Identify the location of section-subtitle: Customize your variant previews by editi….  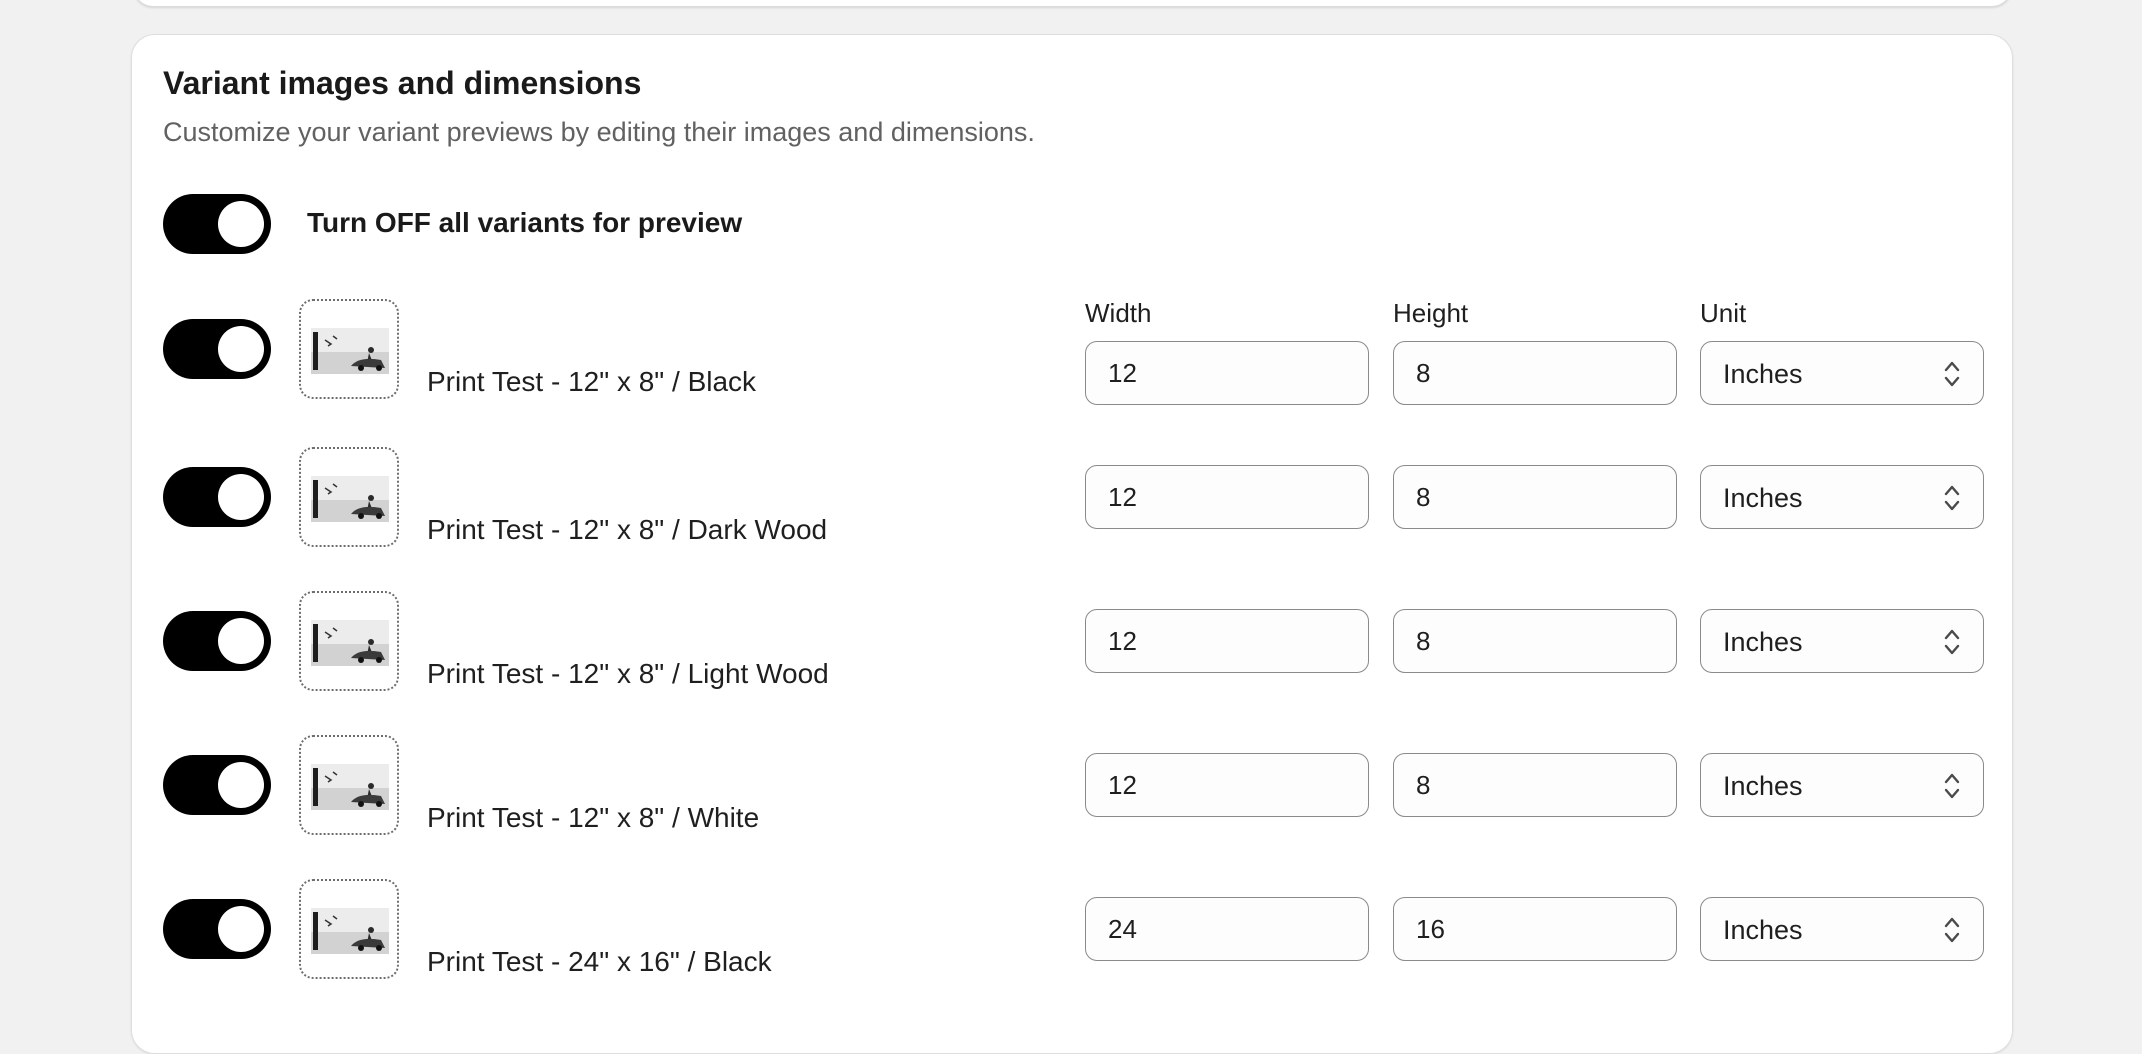
(599, 132).